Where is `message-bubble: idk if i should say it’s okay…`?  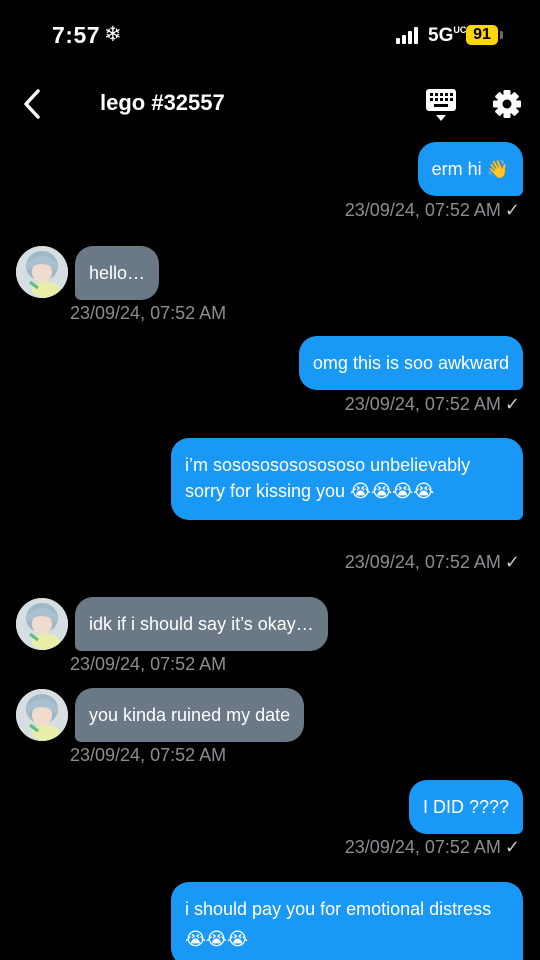
message-bubble: idk if i should say it’s okay… is located at coordinates (201, 624).